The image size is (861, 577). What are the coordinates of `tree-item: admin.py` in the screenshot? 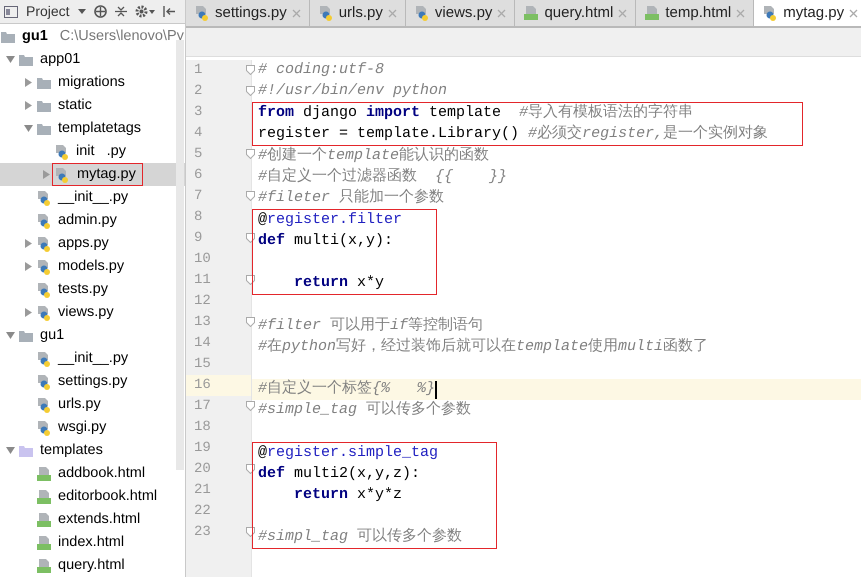 It's located at (92, 220).